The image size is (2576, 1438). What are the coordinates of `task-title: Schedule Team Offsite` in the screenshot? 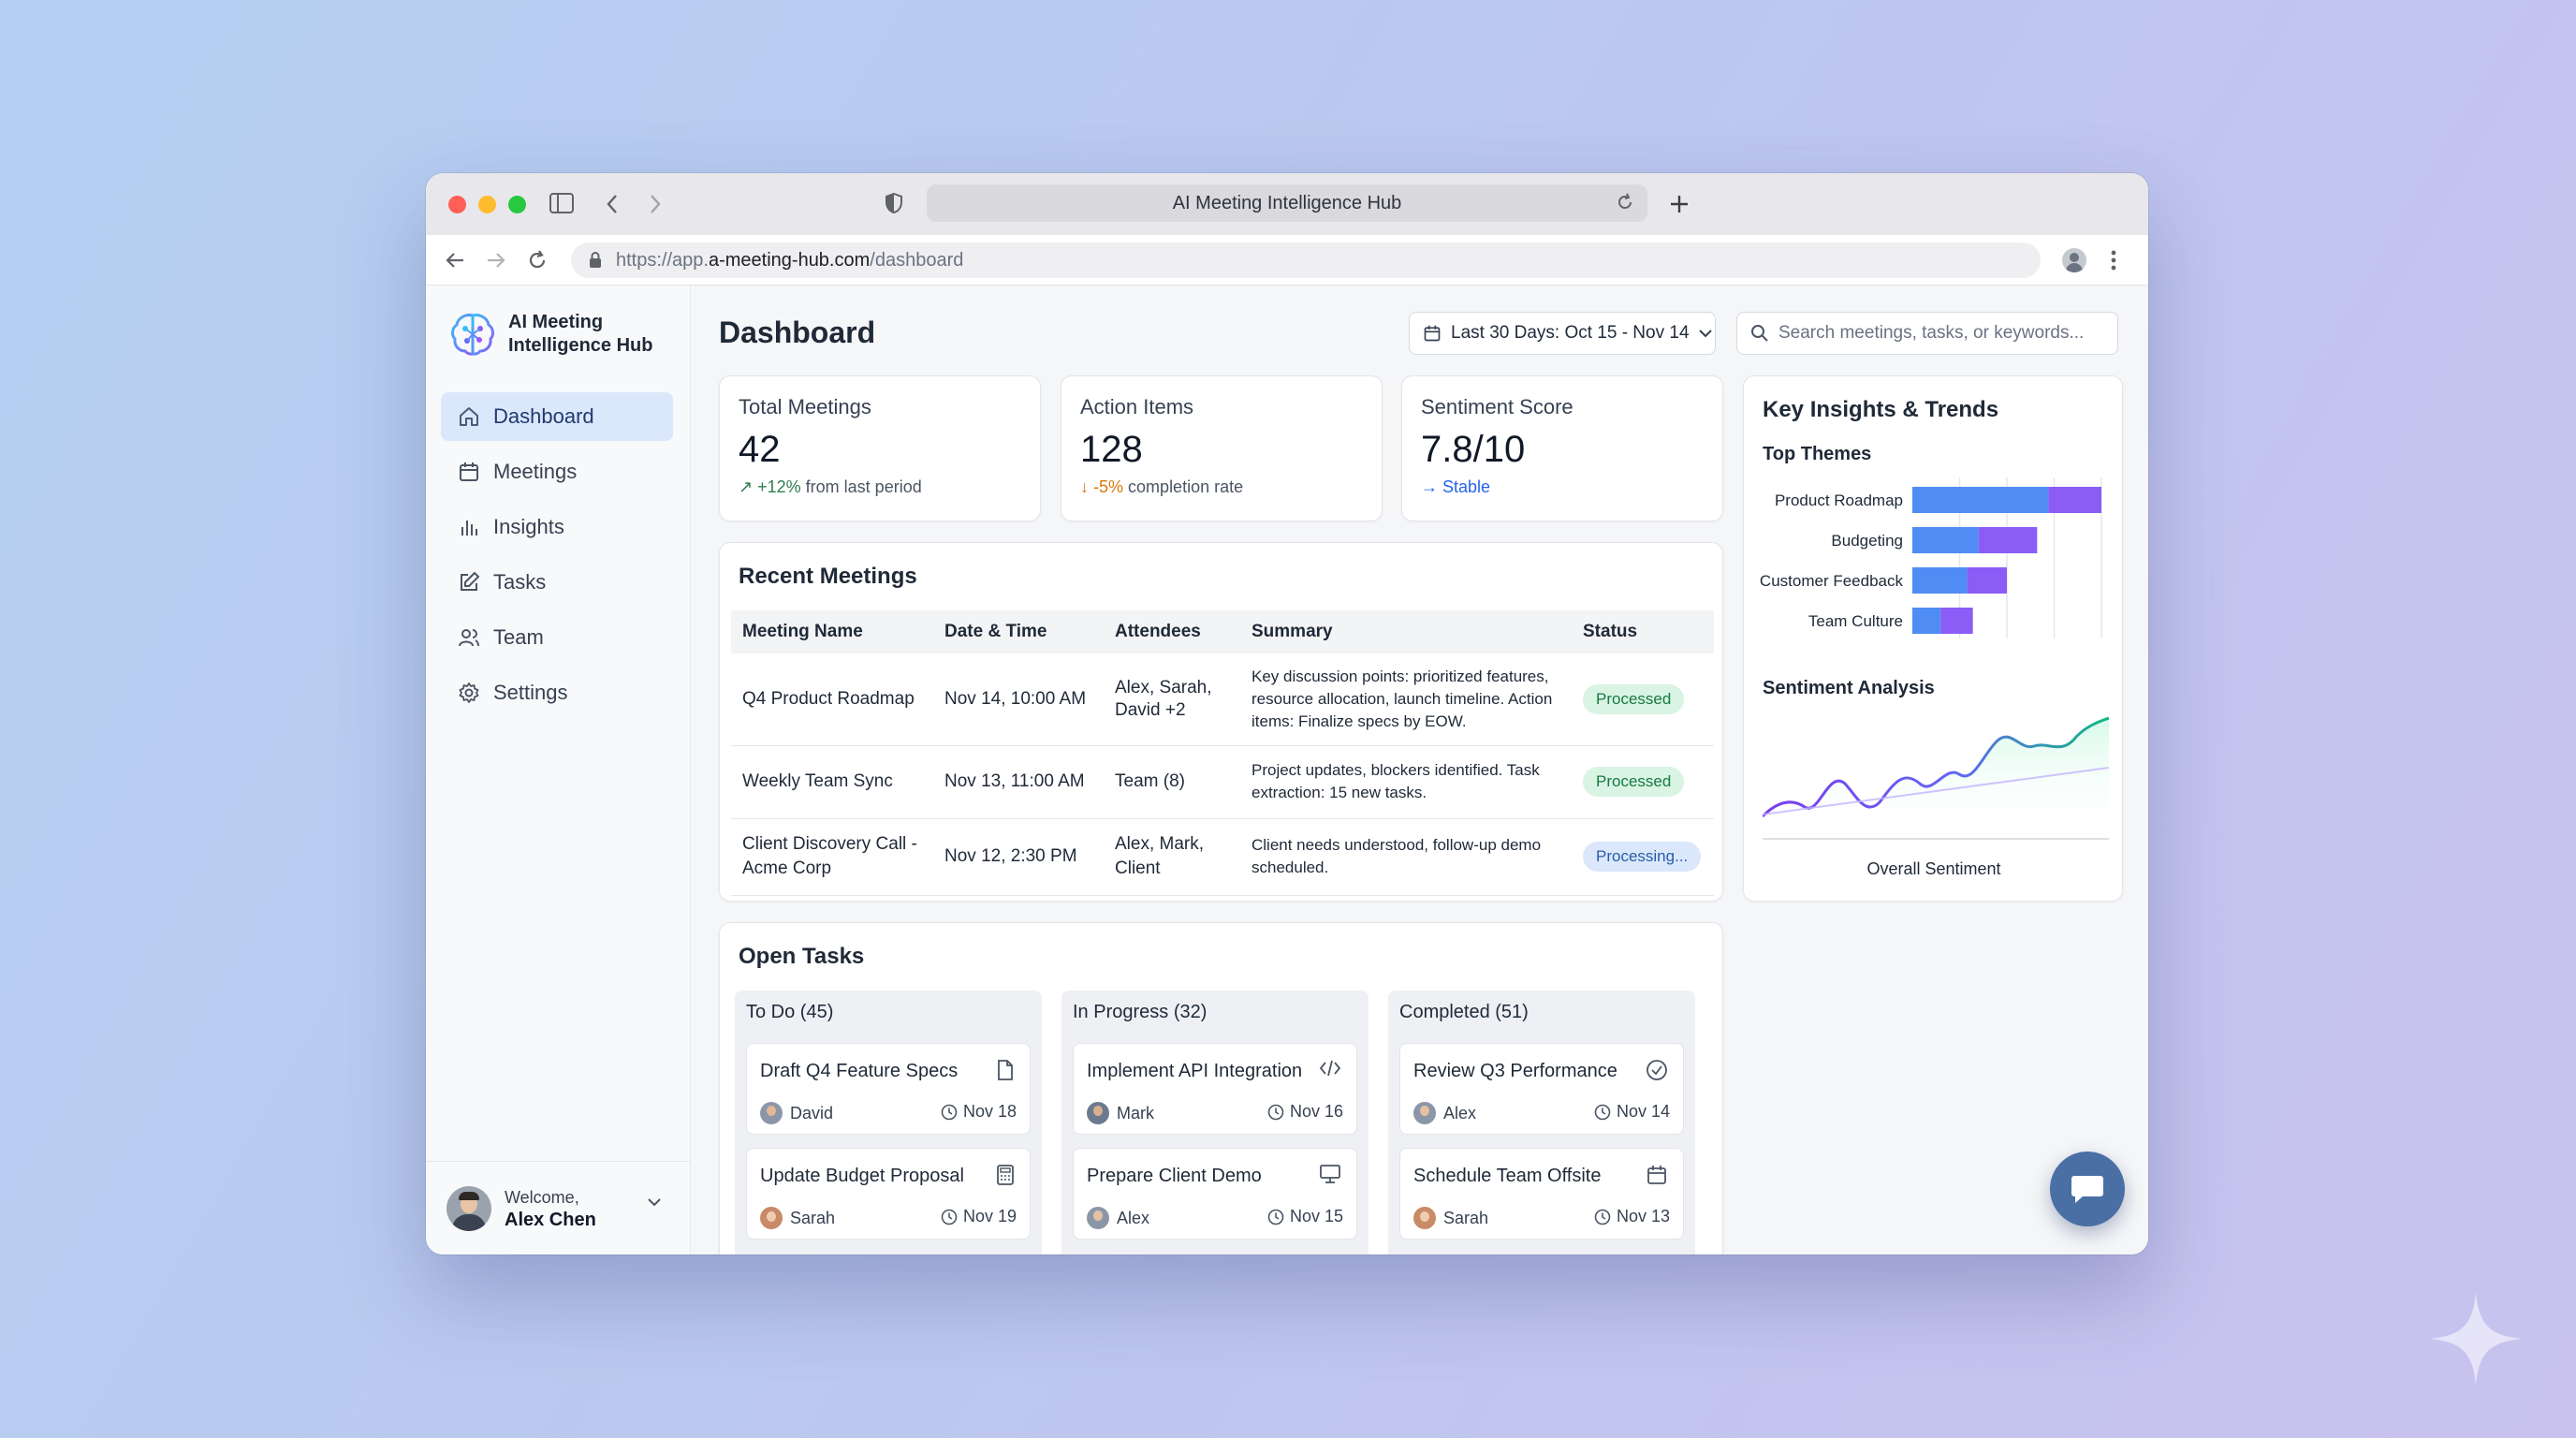 It's located at (1508, 1176).